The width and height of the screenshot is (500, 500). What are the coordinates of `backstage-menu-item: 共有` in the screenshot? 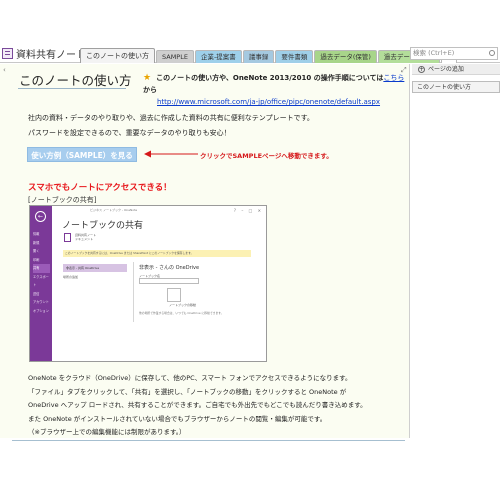 It's located at (41, 268).